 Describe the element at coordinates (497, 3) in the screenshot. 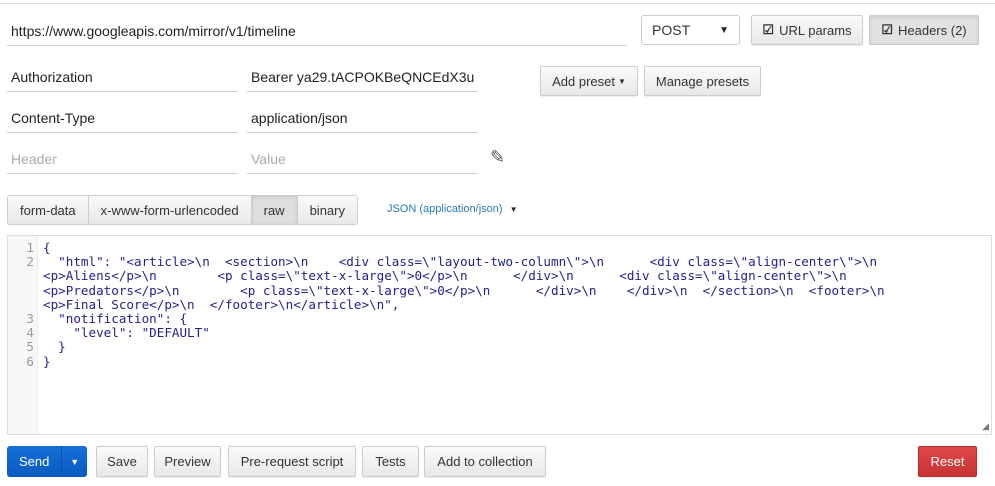

I see `top-divider` at that location.